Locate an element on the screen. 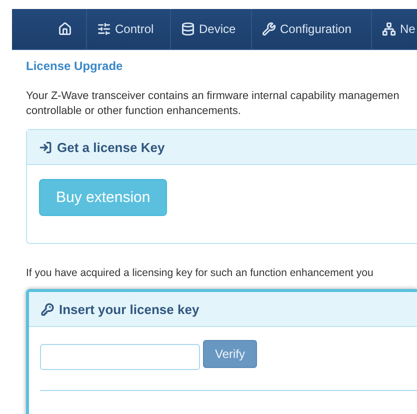  login-icon is located at coordinates (45, 147).